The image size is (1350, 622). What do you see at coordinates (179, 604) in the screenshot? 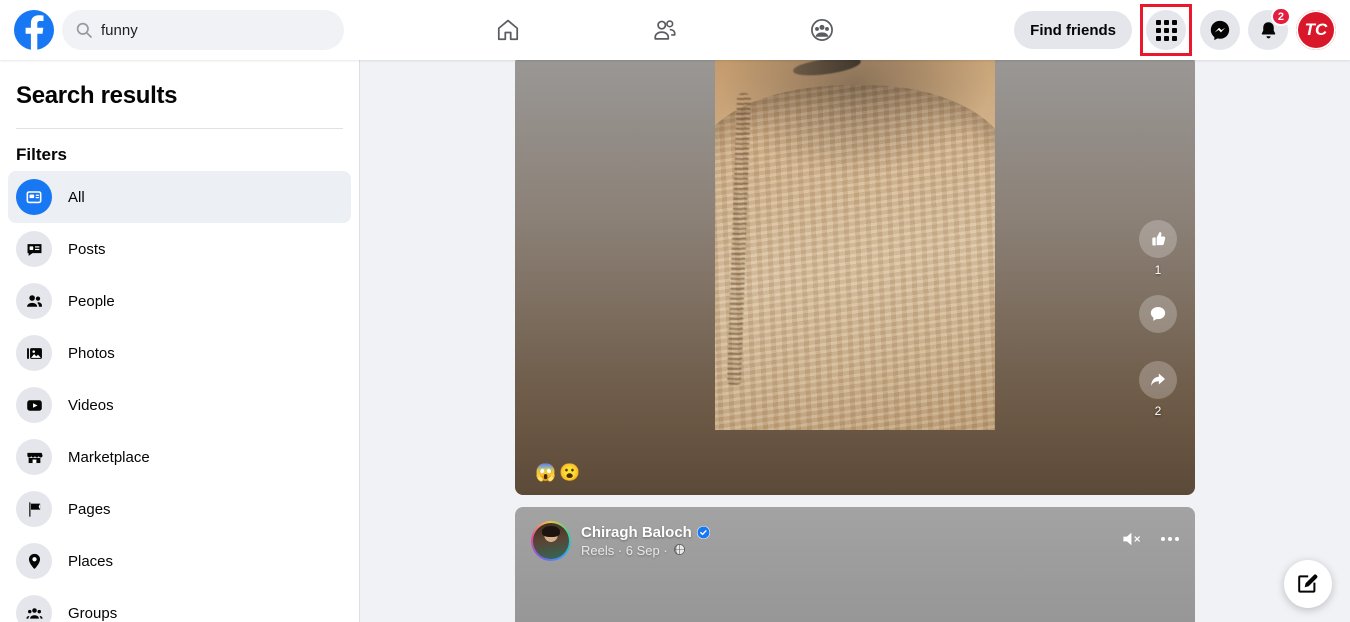
I see `sidebar-item-groups: Groups` at bounding box center [179, 604].